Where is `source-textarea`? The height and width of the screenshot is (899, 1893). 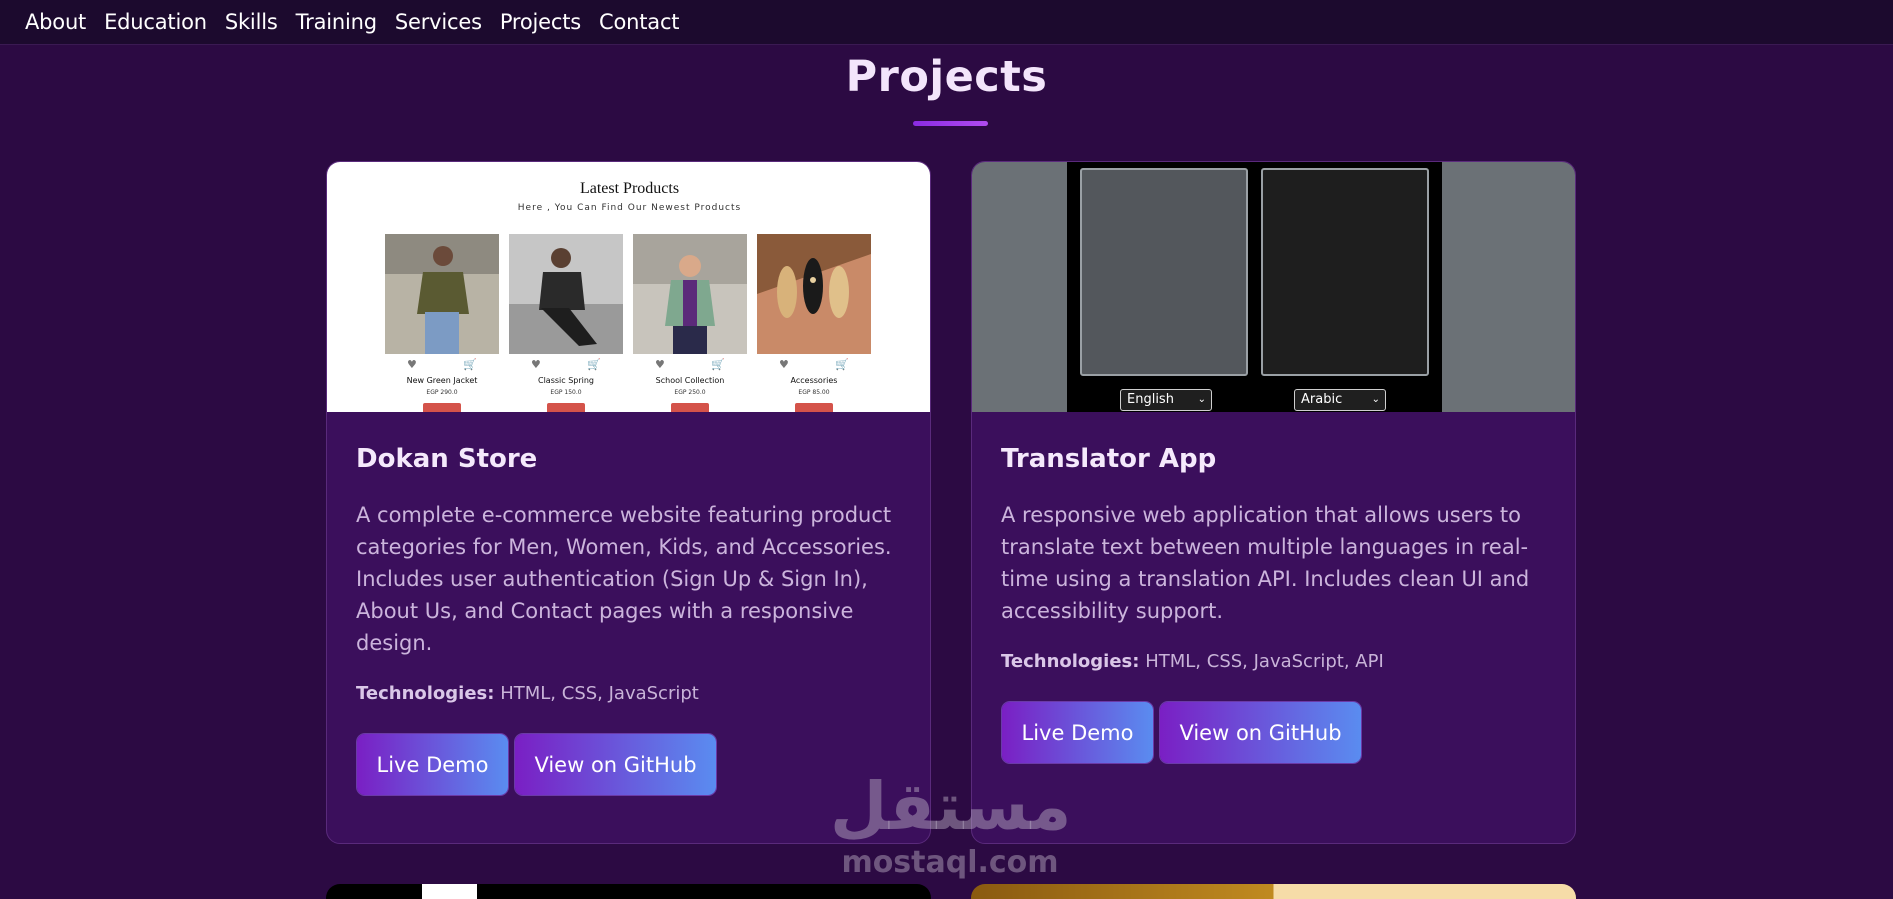
source-textarea is located at coordinates (1164, 272).